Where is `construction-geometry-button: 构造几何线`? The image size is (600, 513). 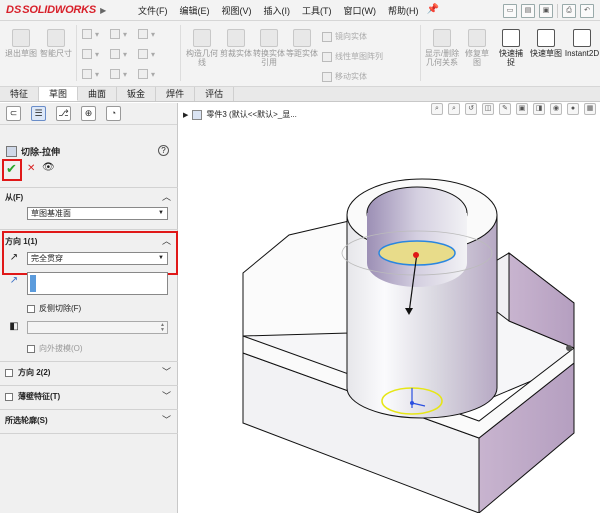 construction-geometry-button: 构造几何线 is located at coordinates (202, 48).